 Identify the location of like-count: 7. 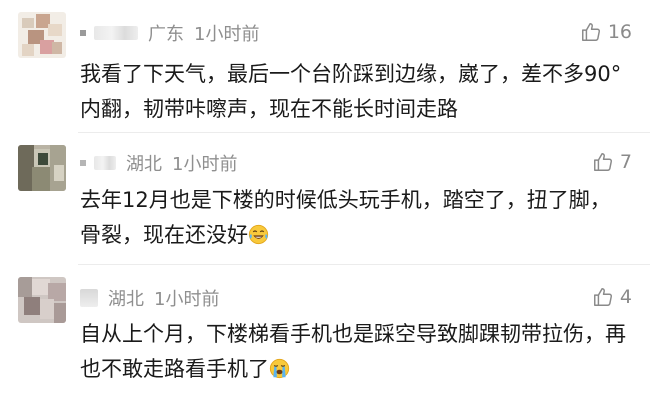
(625, 162).